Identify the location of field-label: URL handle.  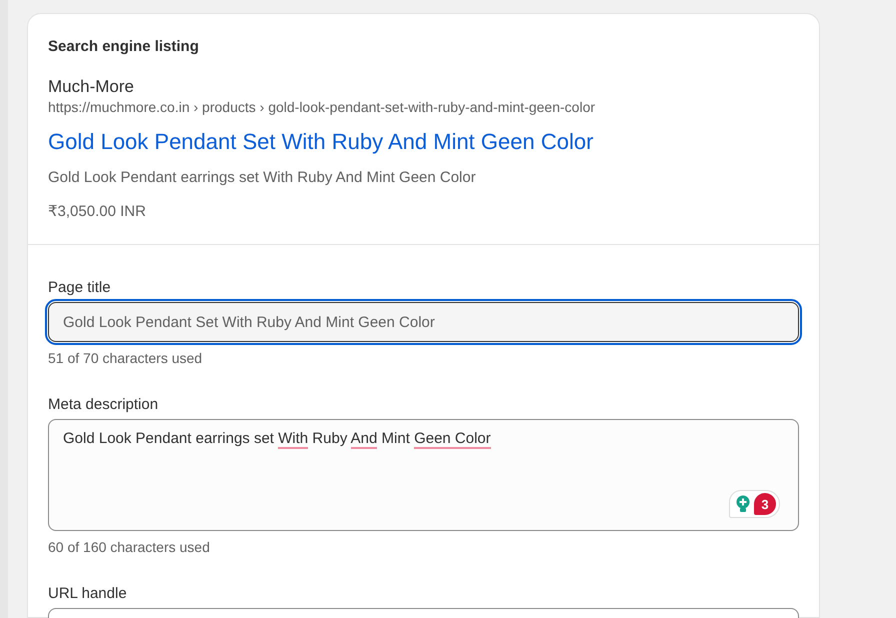
(88, 593).